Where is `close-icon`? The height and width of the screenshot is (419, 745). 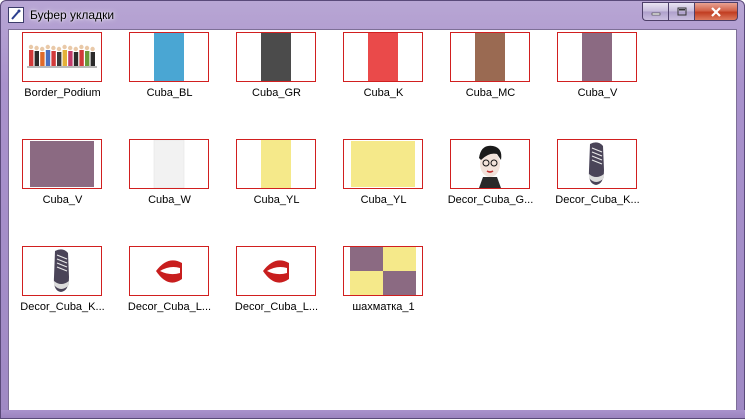
close-icon is located at coordinates (716, 11).